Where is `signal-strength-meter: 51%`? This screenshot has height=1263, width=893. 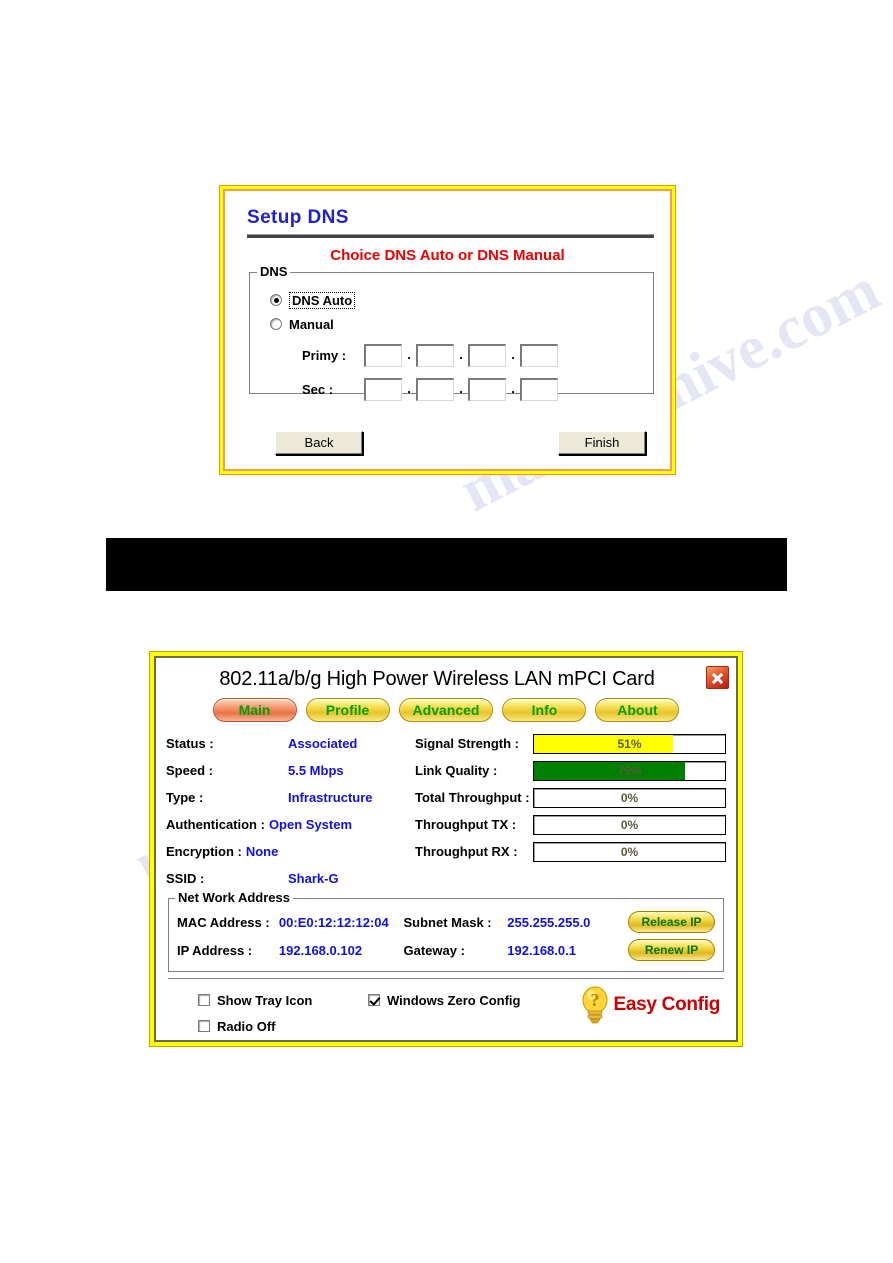 signal-strength-meter: 51% is located at coordinates (629, 743).